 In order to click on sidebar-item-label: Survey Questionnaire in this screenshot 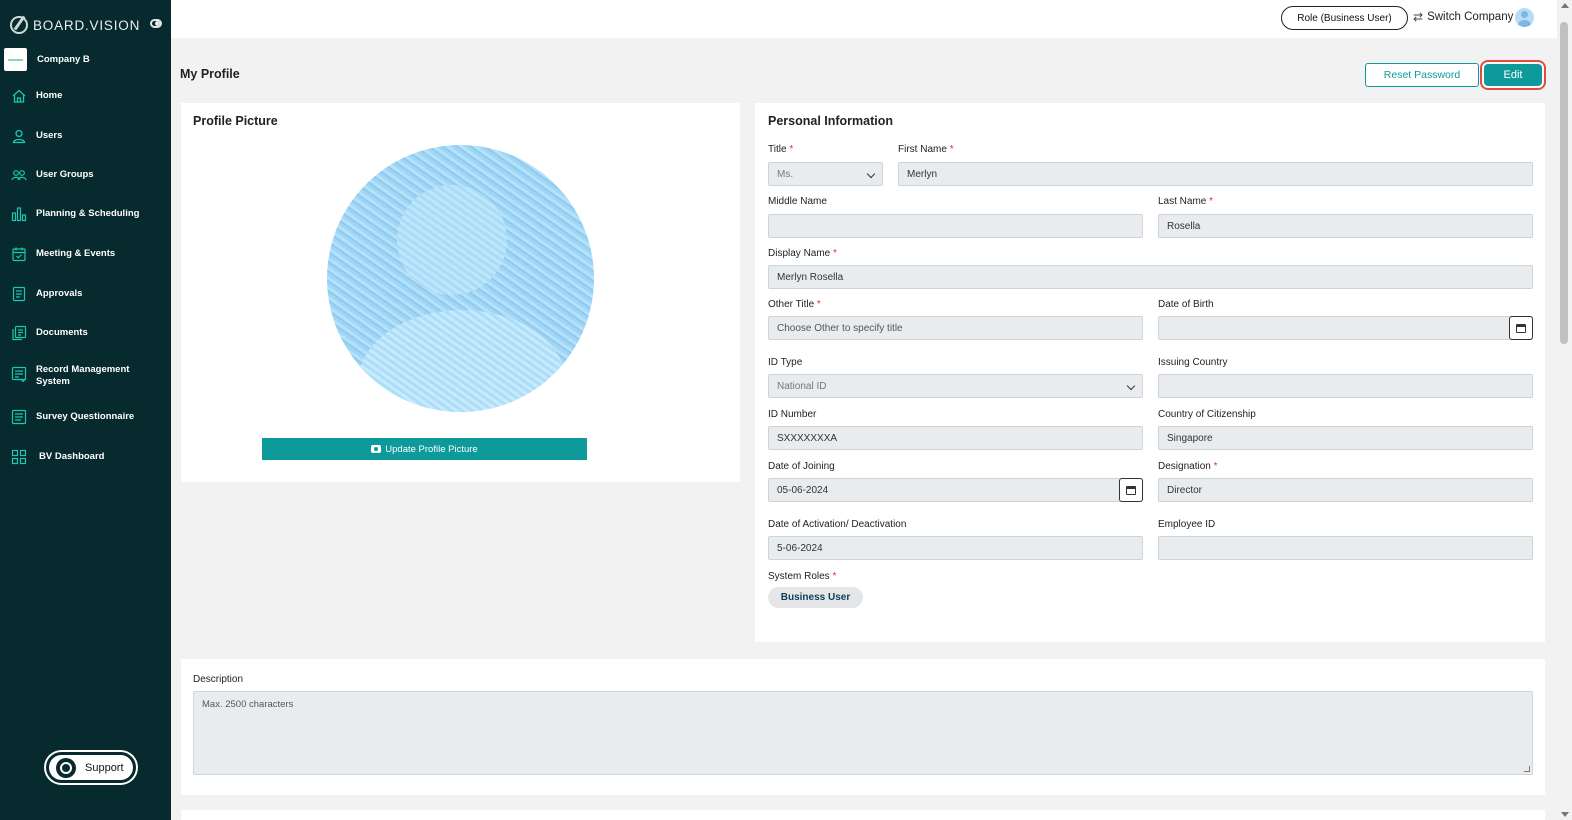, I will do `click(85, 416)`.